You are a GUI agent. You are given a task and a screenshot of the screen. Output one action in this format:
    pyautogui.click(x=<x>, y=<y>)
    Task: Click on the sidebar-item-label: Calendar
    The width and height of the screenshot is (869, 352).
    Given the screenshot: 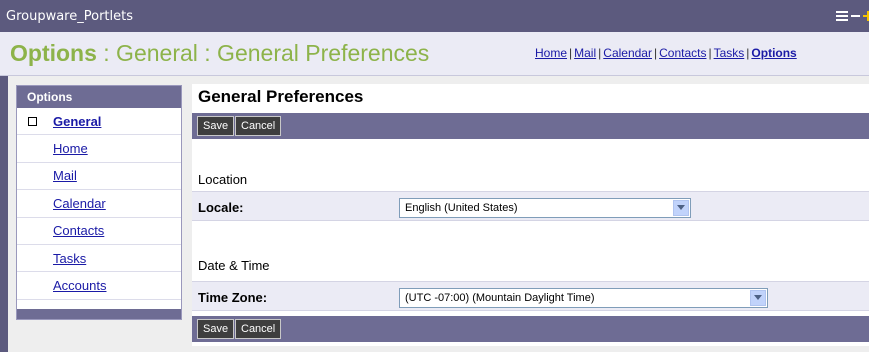 What is the action you would take?
    pyautogui.click(x=79, y=203)
    